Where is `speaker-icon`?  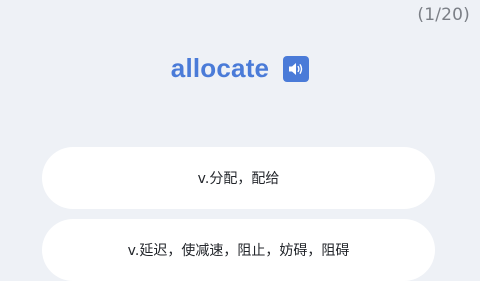 speaker-icon is located at coordinates (296, 68).